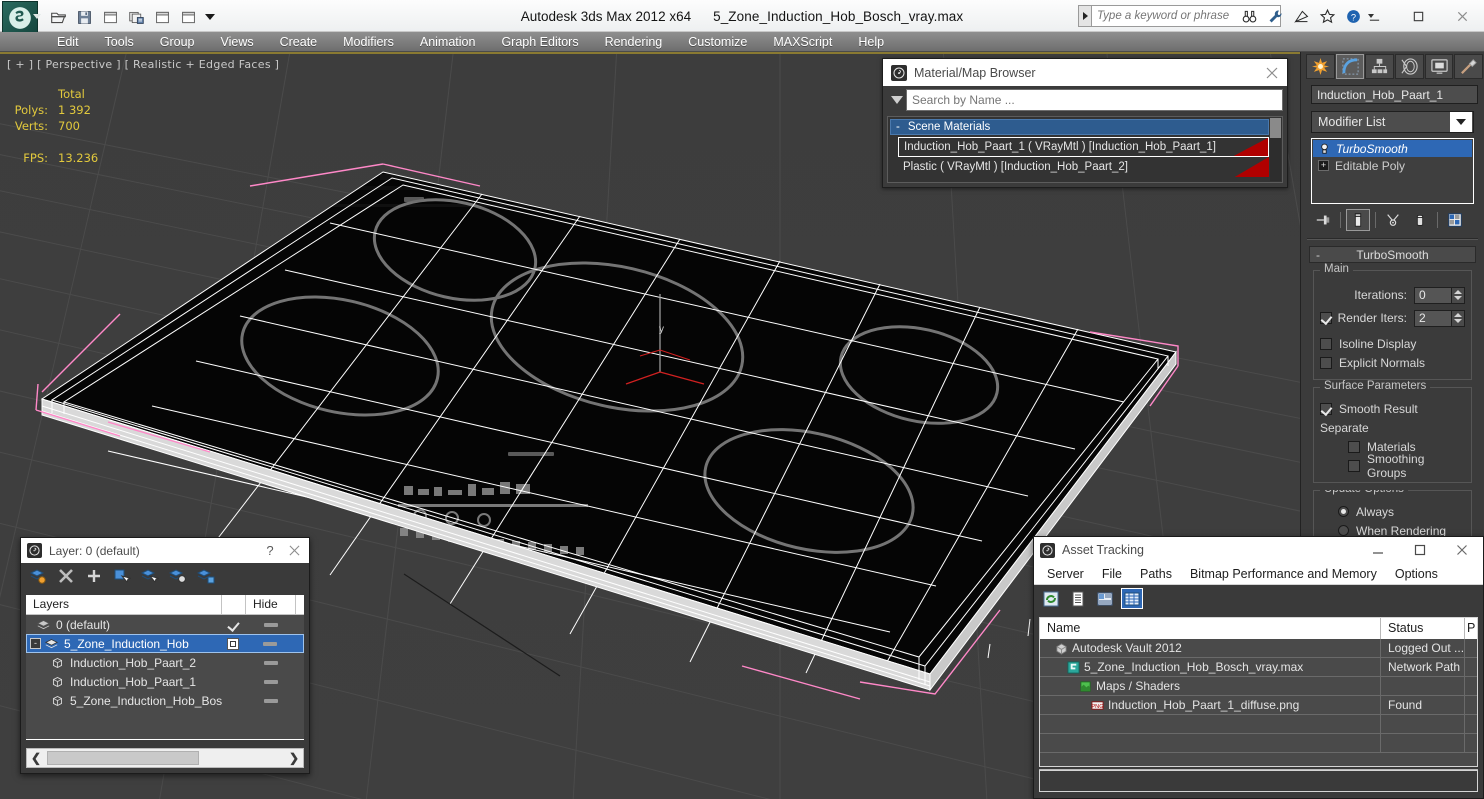 The image size is (1484, 799). Describe the element at coordinates (1210, 628) in the screenshot. I see `column-name: Name` at that location.